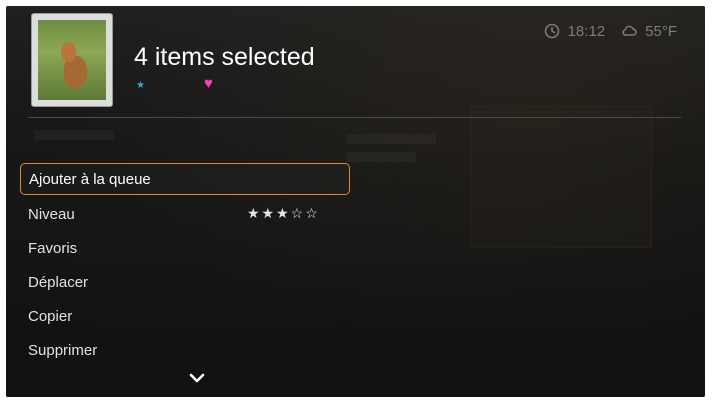 The width and height of the screenshot is (712, 404). I want to click on cloud-icon, so click(629, 30).